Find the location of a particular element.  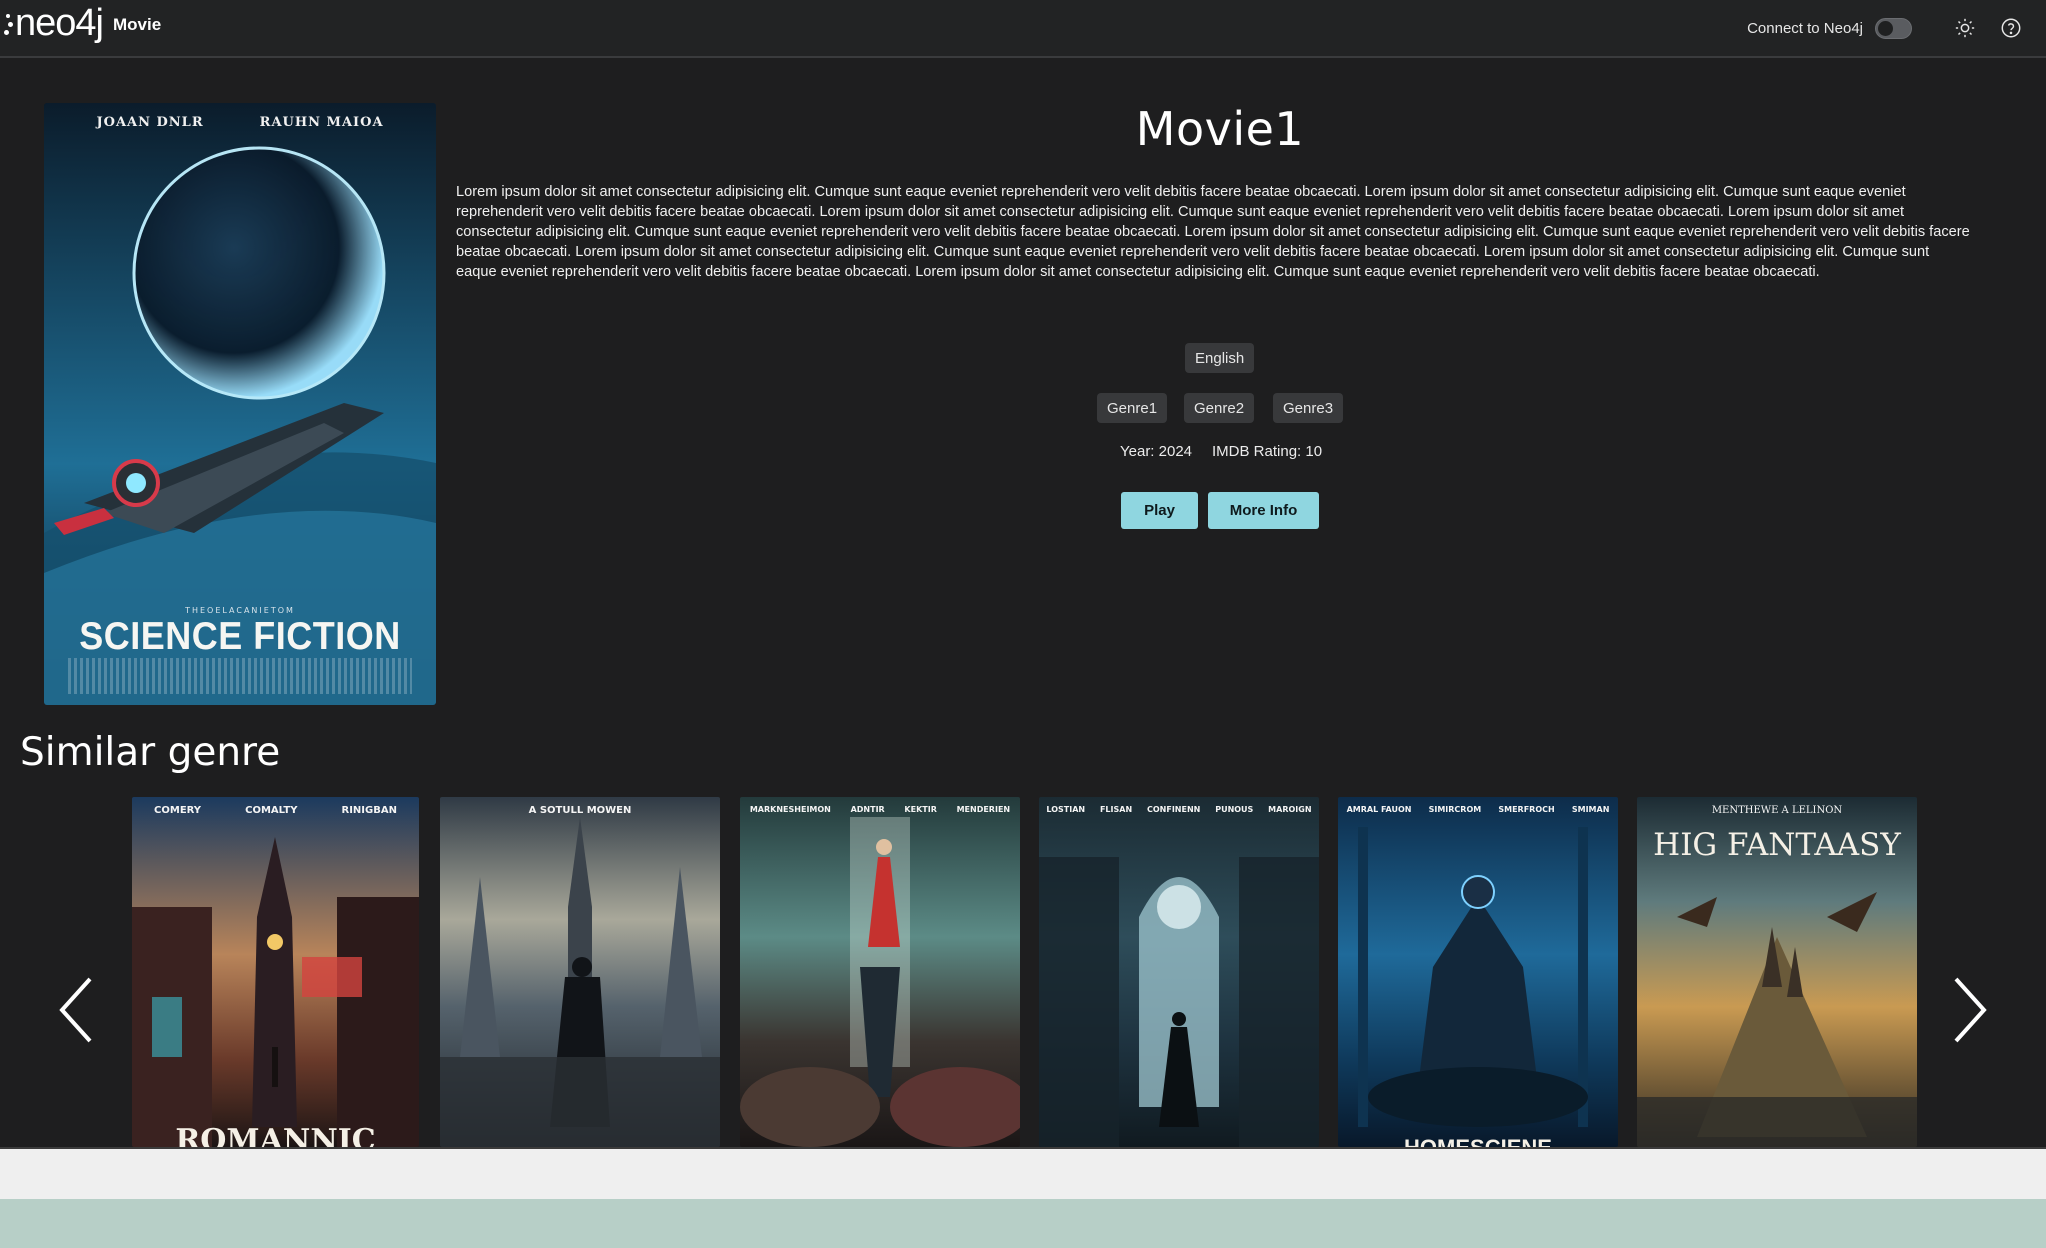

genre-badge-2: Genre2 is located at coordinates (1219, 408).